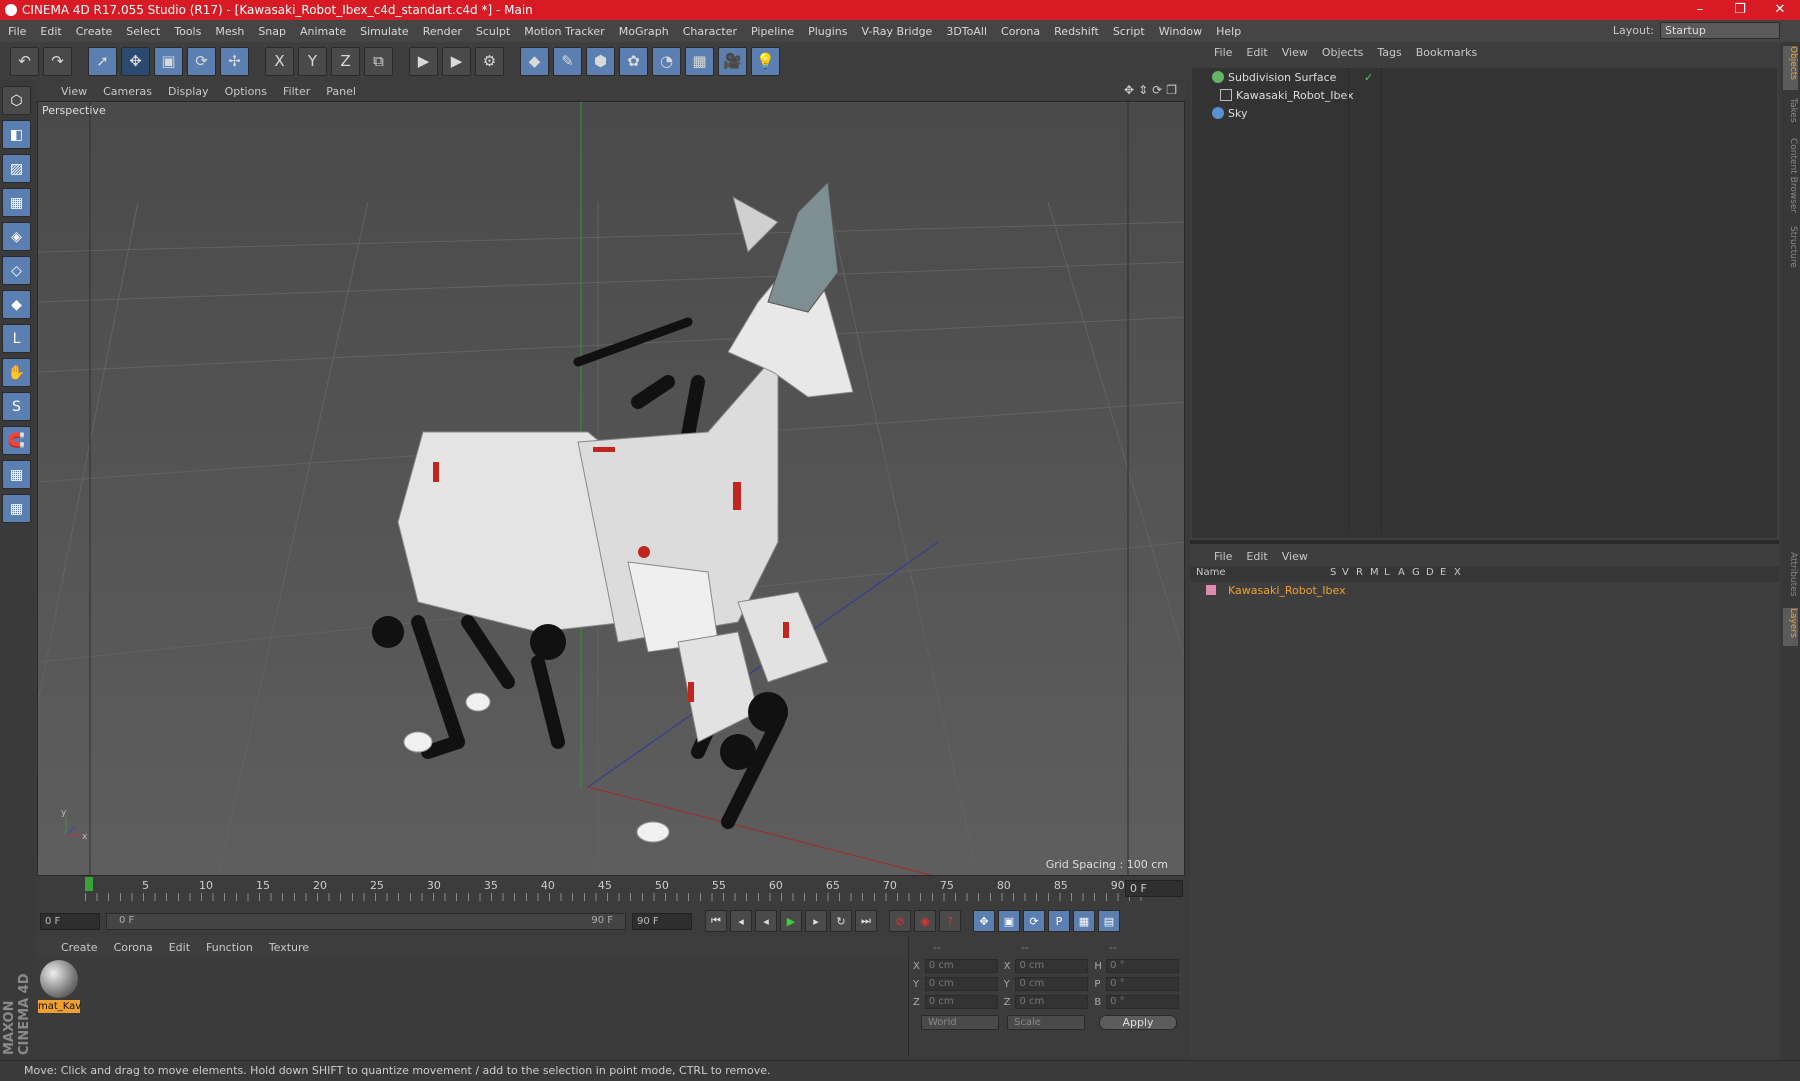 This screenshot has width=1800, height=1081. Describe the element at coordinates (534, 61) in the screenshot. I see `cube-primitive-icon: ◆` at that location.